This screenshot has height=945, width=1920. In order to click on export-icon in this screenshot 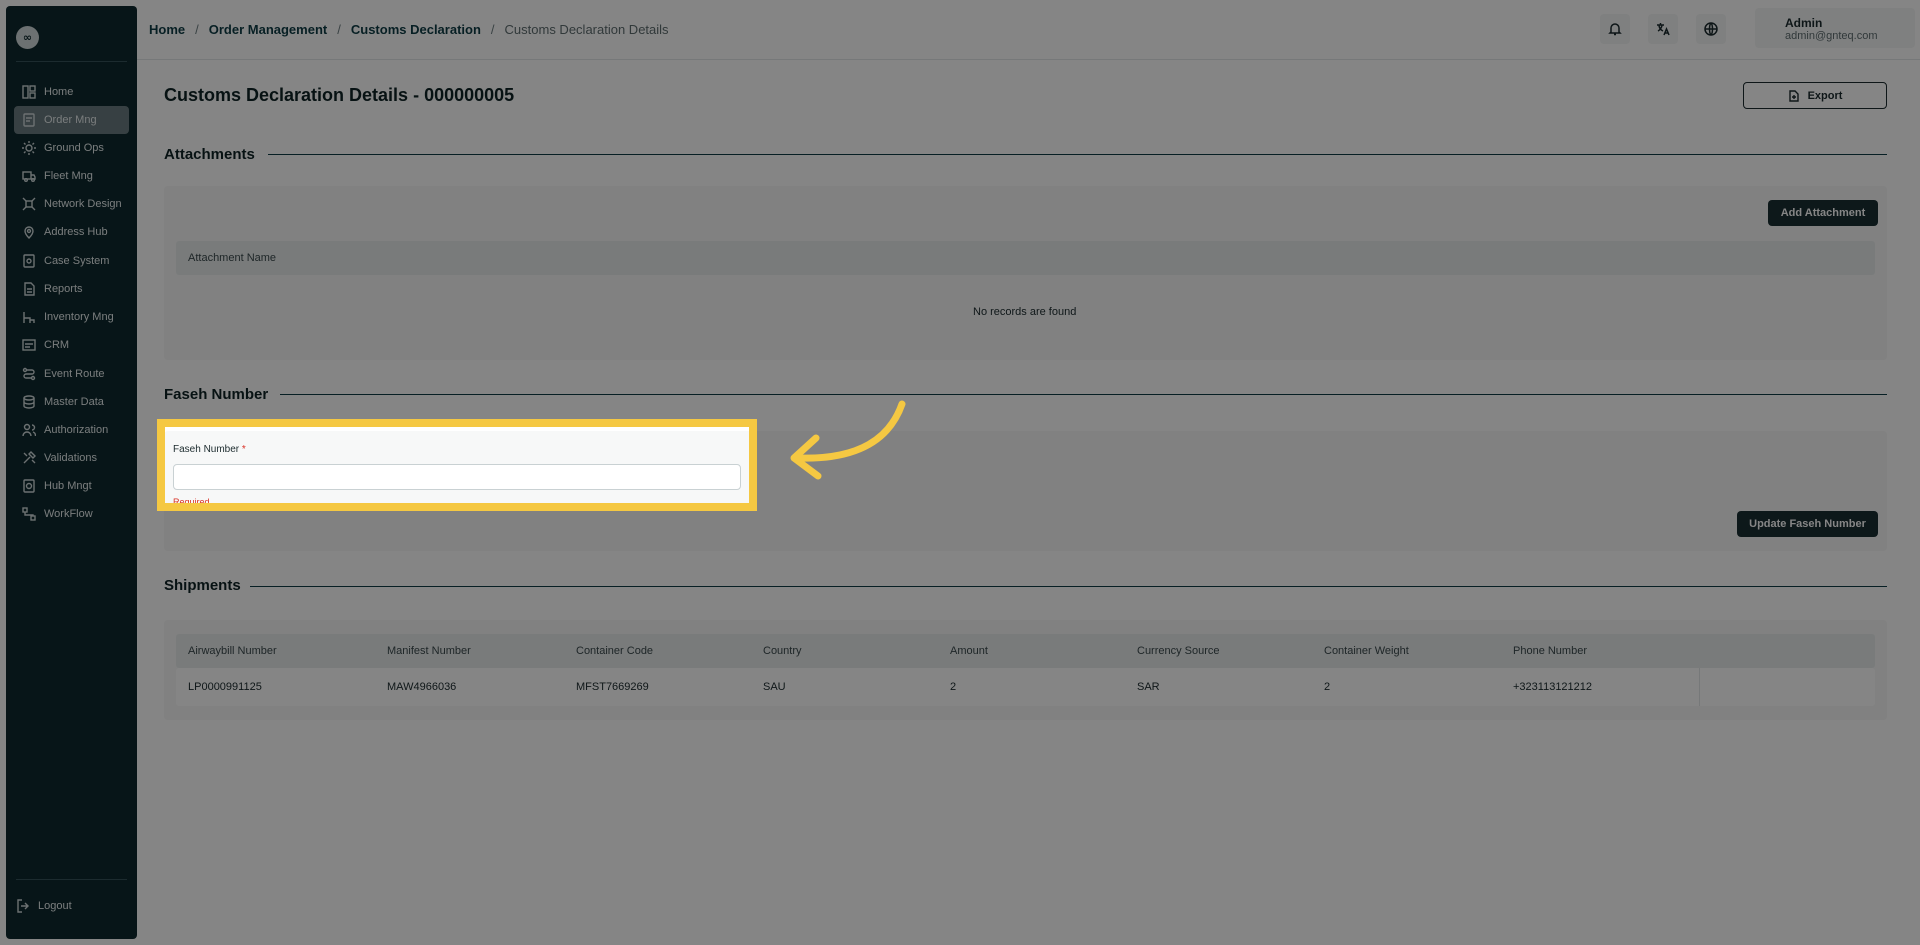, I will do `click(1793, 95)`.